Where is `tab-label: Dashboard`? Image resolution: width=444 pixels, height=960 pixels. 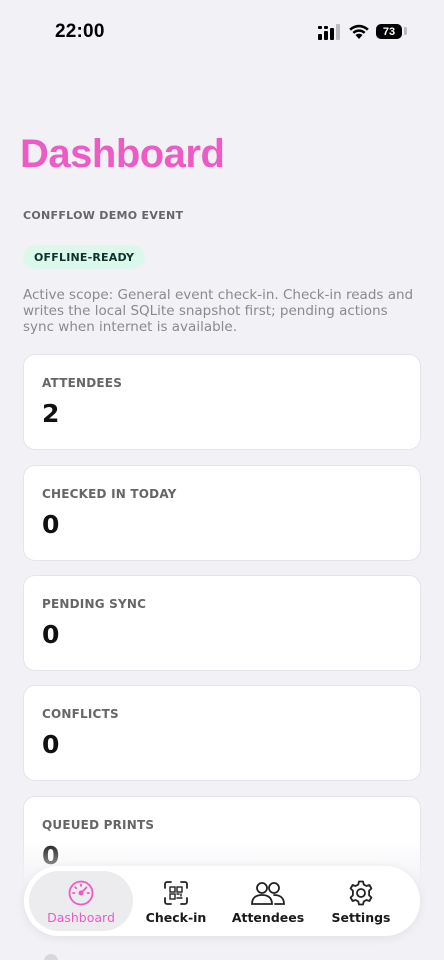
tab-label: Dashboard is located at coordinates (81, 917).